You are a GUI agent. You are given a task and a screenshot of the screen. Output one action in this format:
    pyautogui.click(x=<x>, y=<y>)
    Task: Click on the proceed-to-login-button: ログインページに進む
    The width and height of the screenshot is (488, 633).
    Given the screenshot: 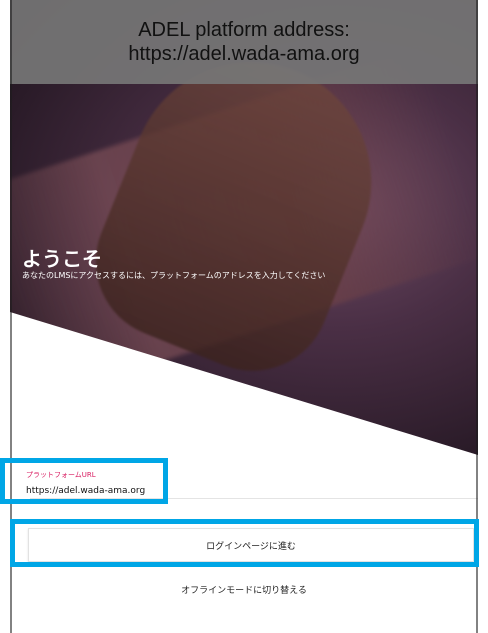 What is the action you would take?
    pyautogui.click(x=251, y=545)
    